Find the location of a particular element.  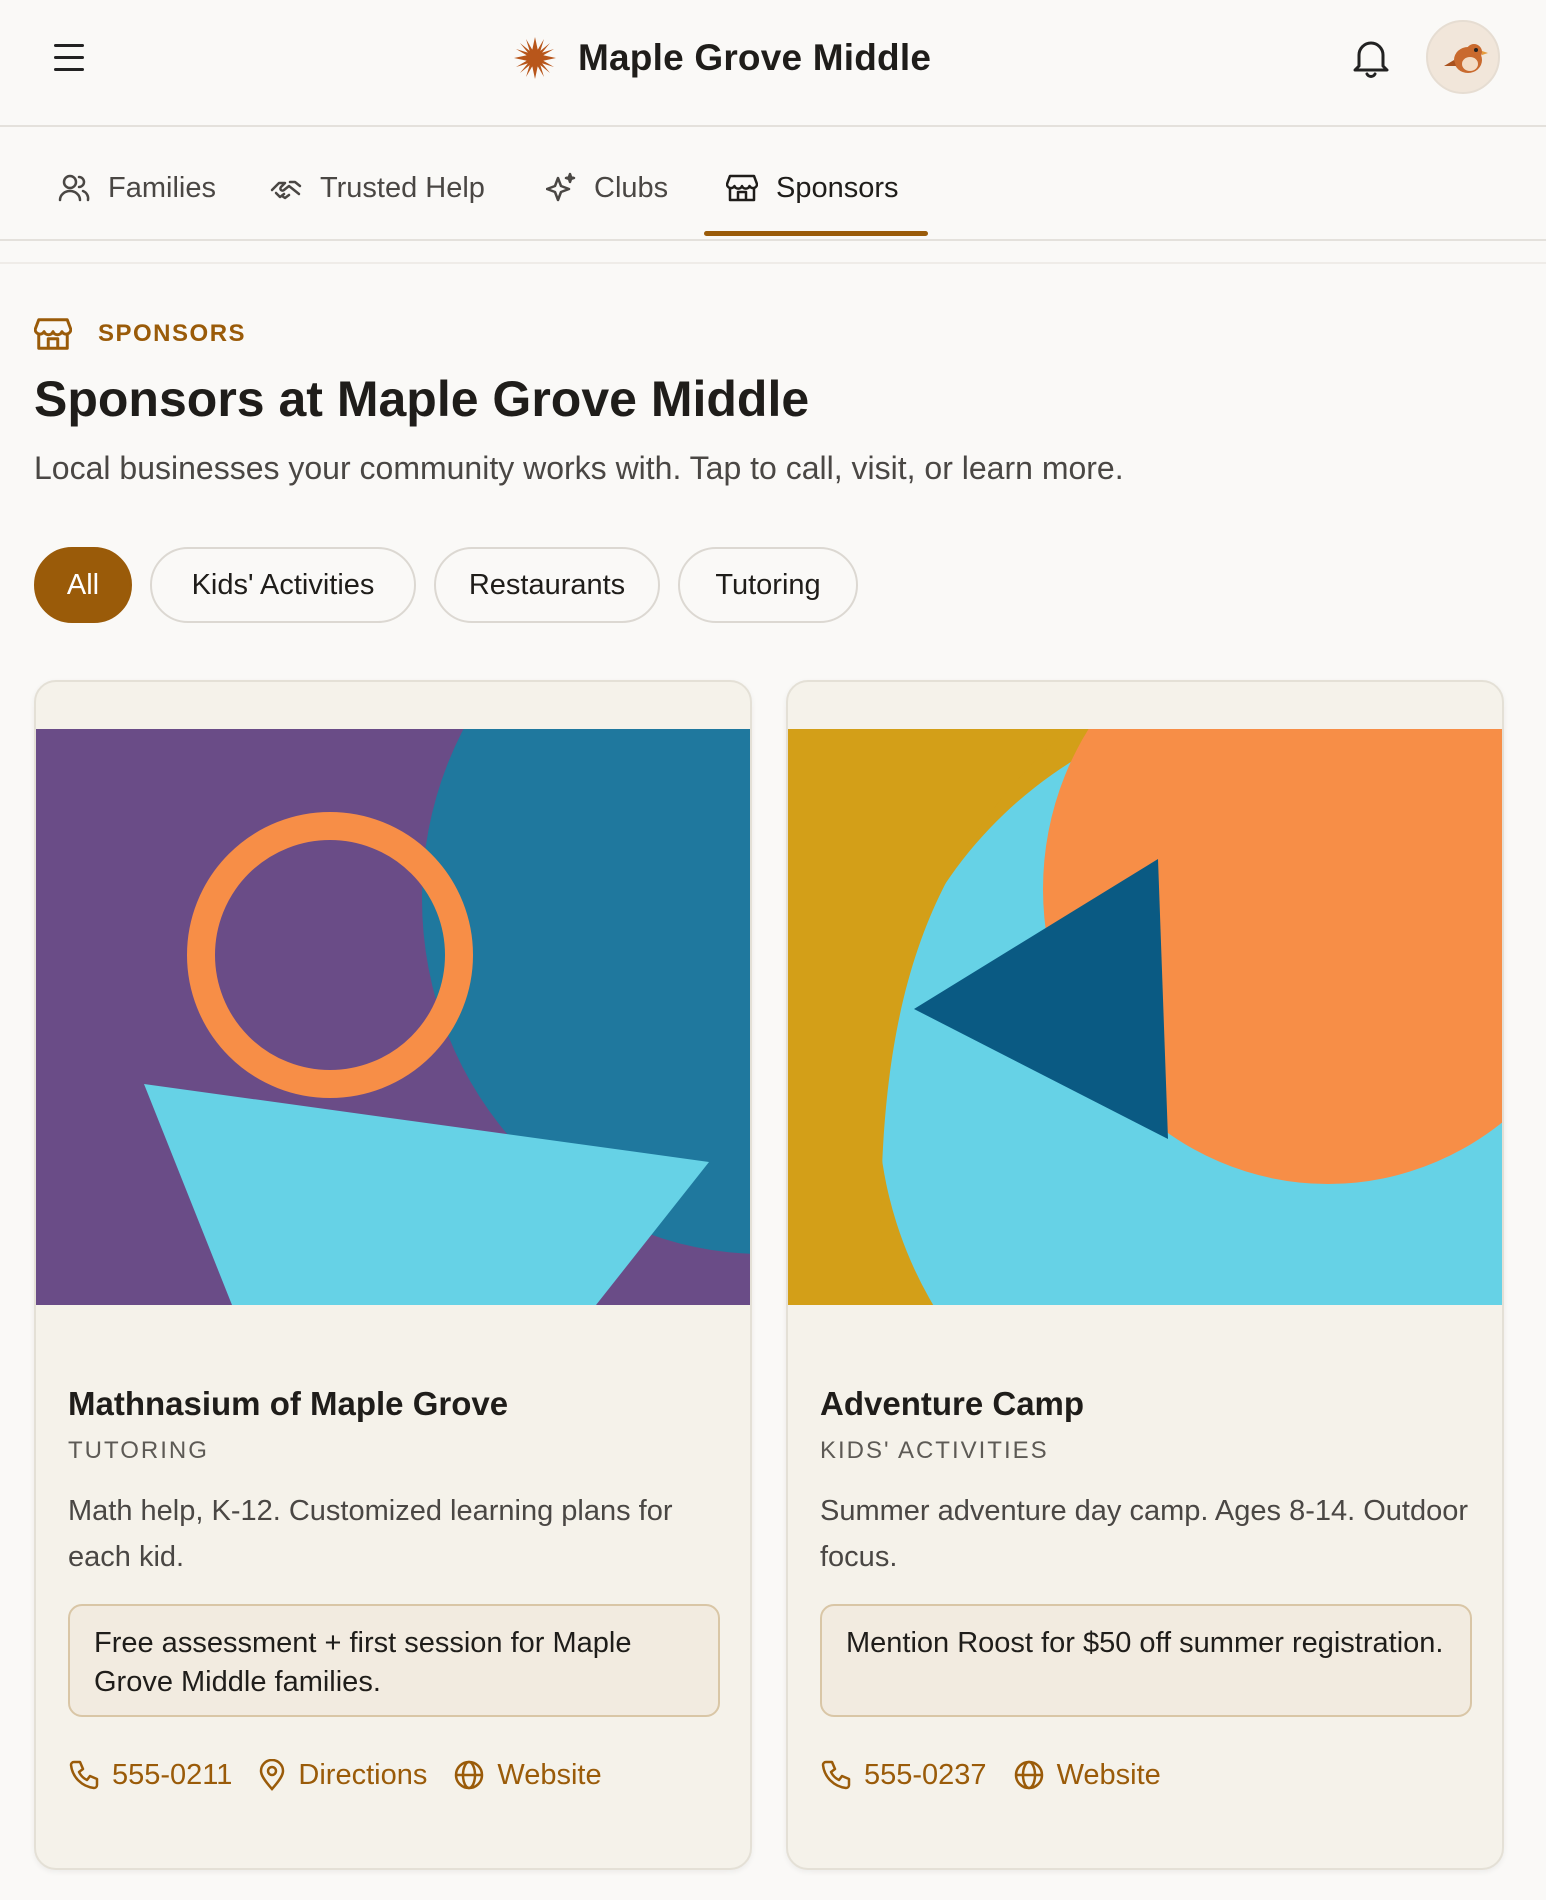

directions-link: Directions is located at coordinates (342, 1775).